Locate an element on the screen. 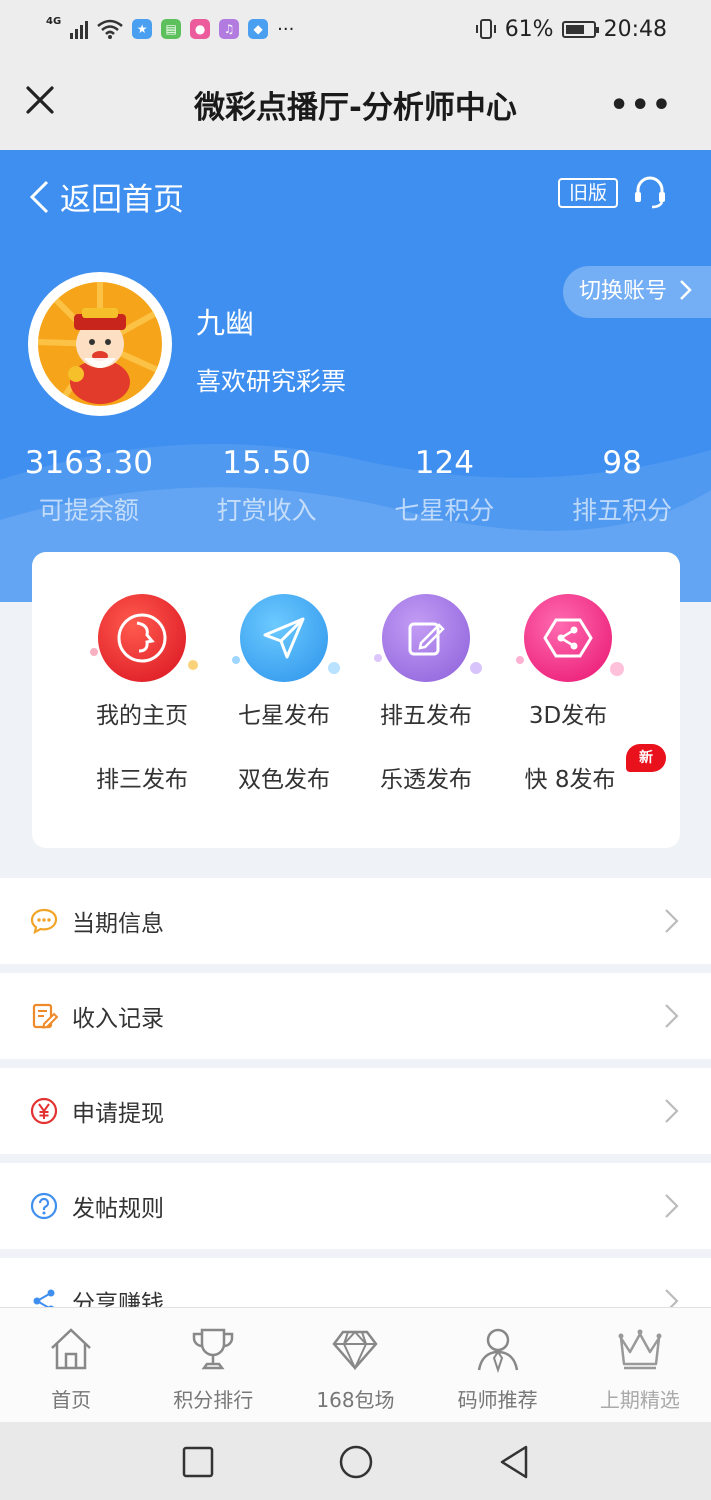  menu-label: 申请提现 is located at coordinates (118, 1114).